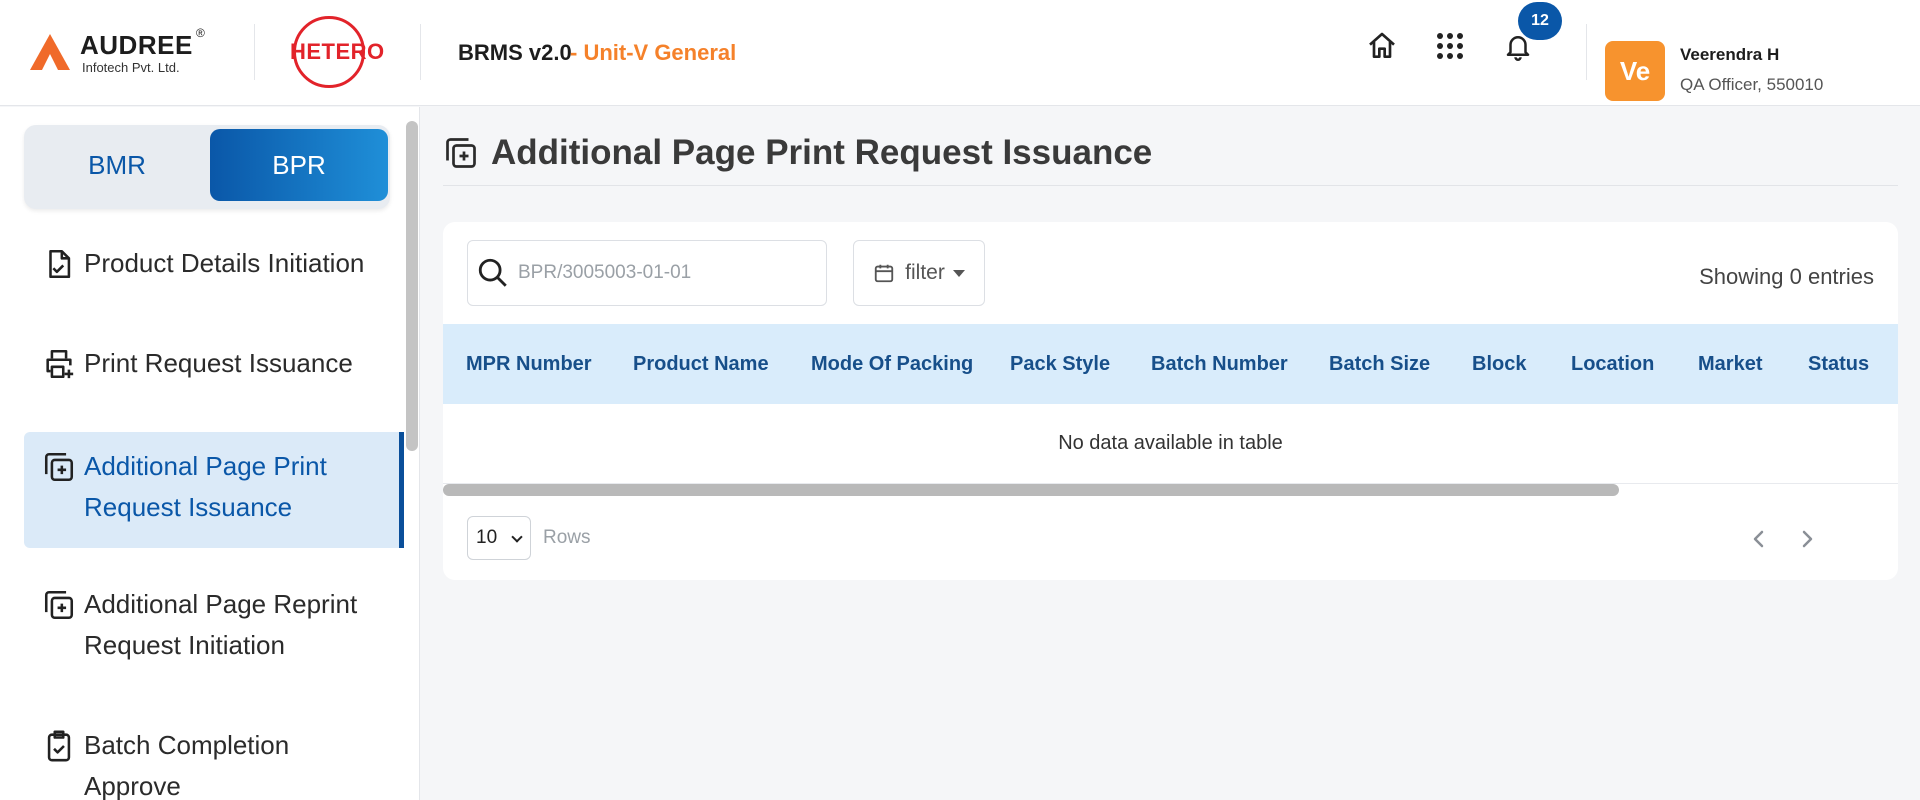  I want to click on sidebar-item-label: Print Request Issuance, so click(218, 363).